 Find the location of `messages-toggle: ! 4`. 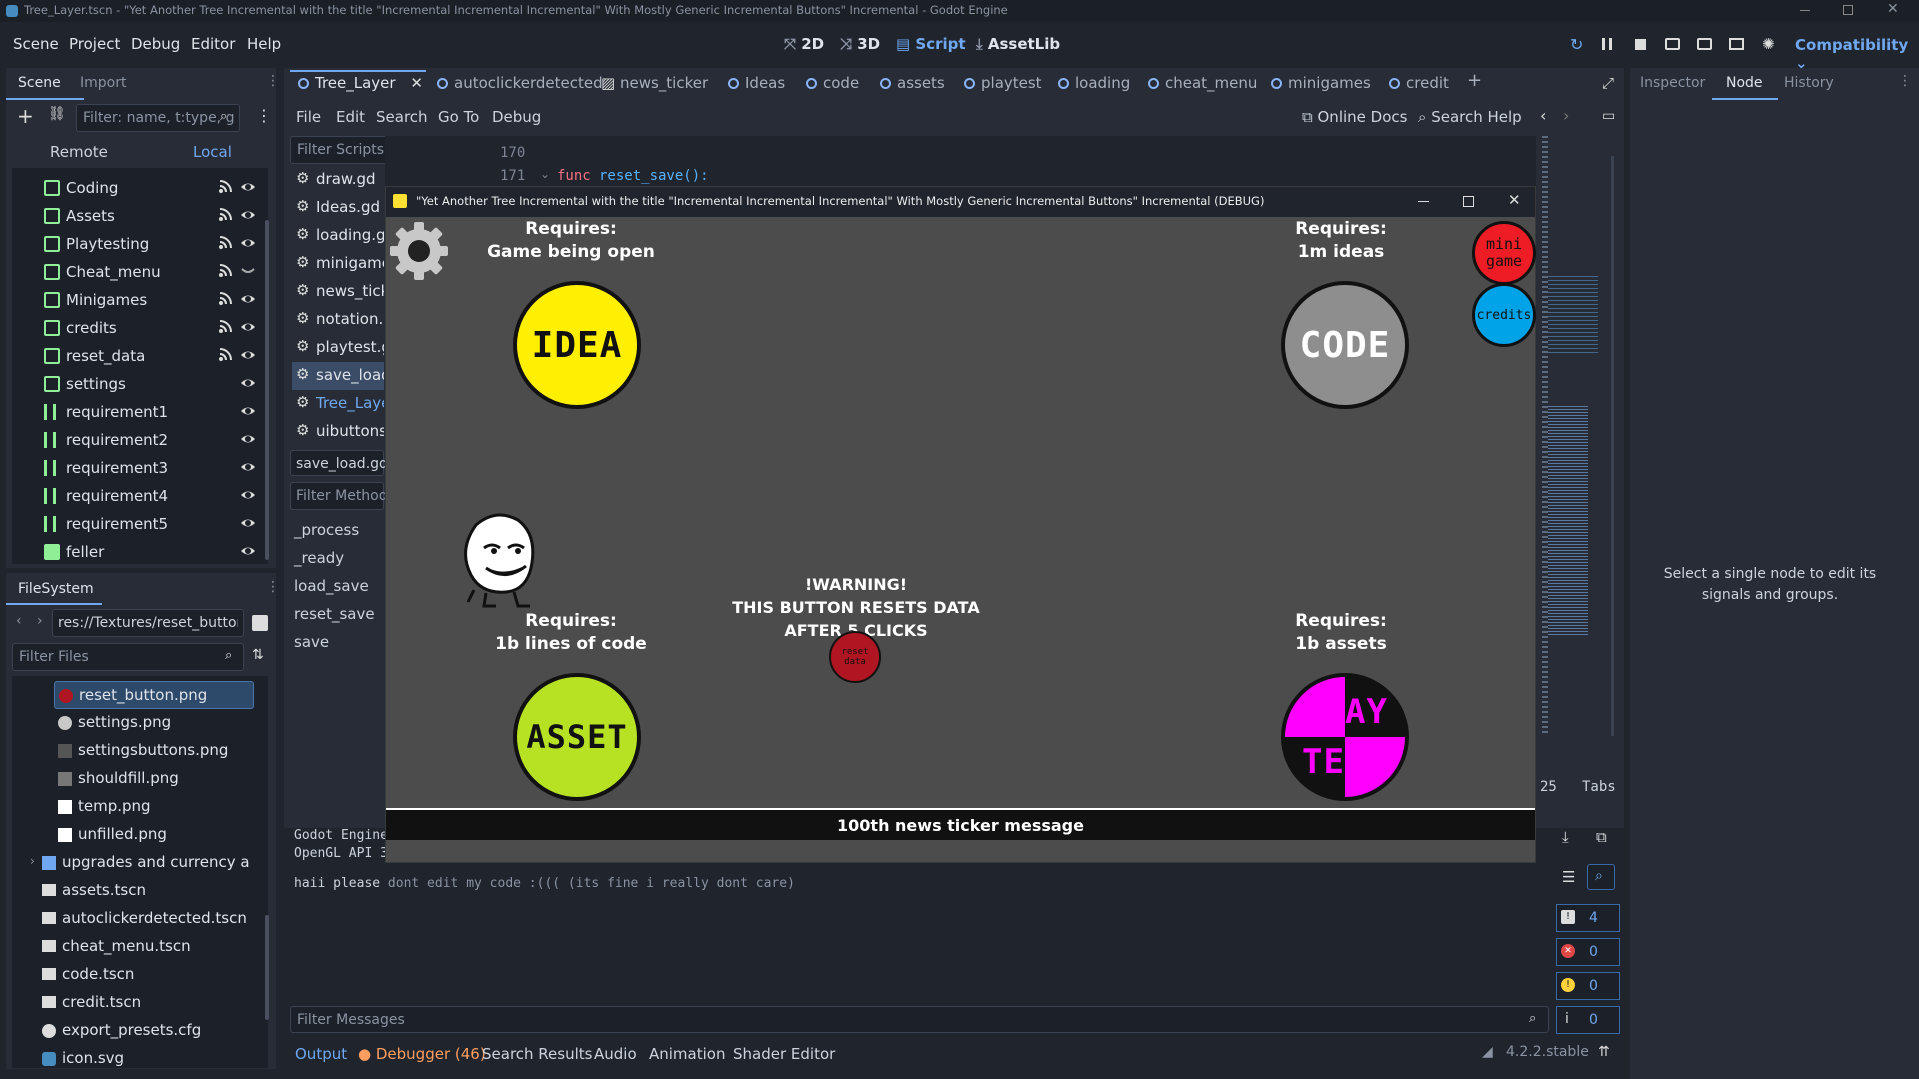

messages-toggle: ! 4 is located at coordinates (1588, 918).